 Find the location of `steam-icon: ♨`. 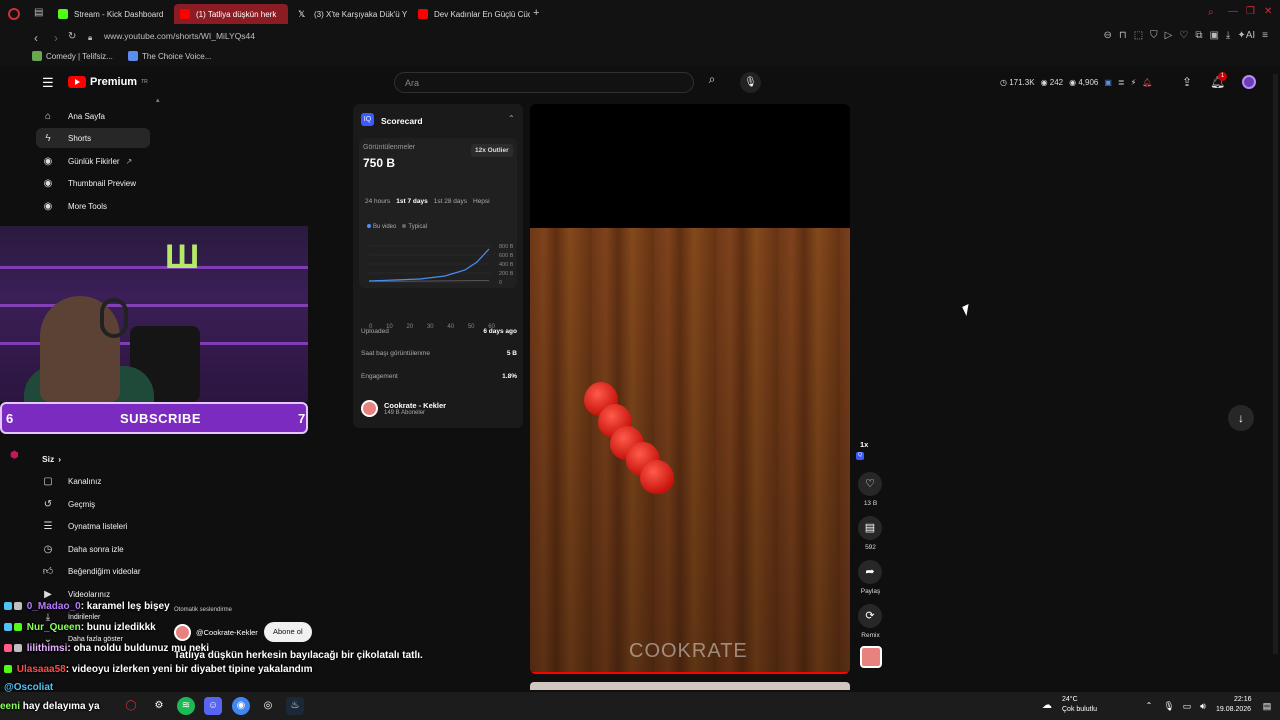

steam-icon: ♨ is located at coordinates (295, 706).